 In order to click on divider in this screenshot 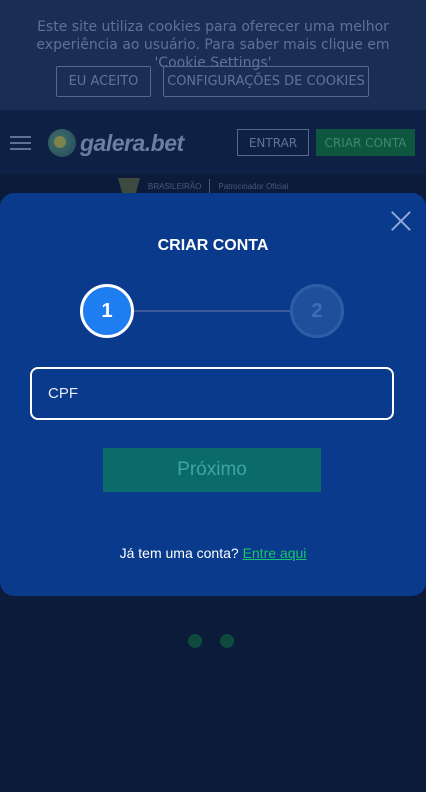, I will do `click(210, 186)`.